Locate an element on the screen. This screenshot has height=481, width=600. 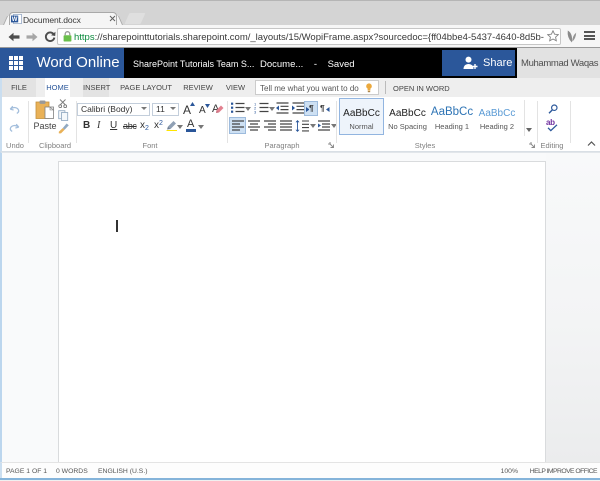
svg-text: 3 is located at coordinates (255, 111).